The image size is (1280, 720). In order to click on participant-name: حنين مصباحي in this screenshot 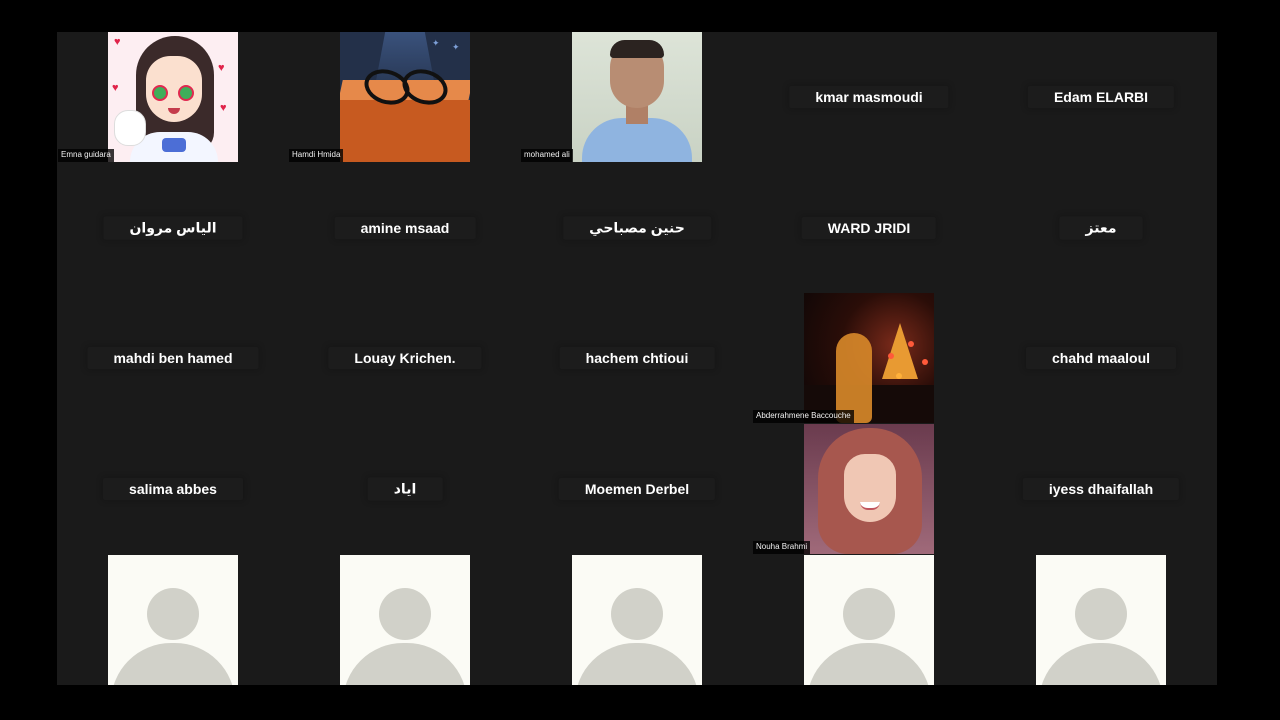, I will do `click(637, 228)`.